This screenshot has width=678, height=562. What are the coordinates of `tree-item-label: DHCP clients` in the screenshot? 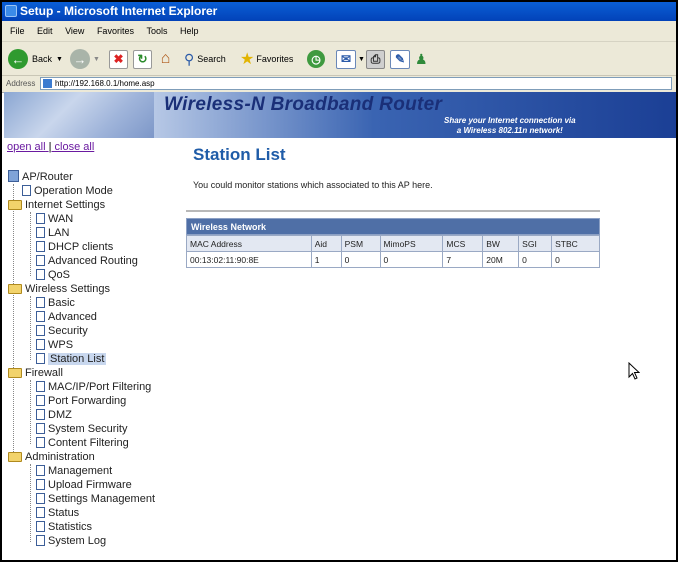 It's located at (81, 247).